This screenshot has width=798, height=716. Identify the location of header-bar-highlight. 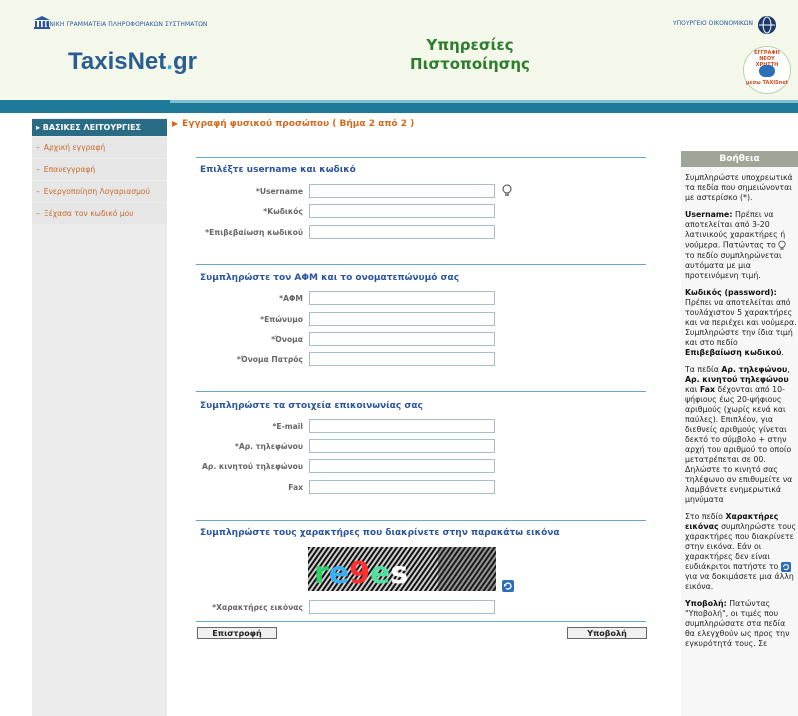
(484, 101).